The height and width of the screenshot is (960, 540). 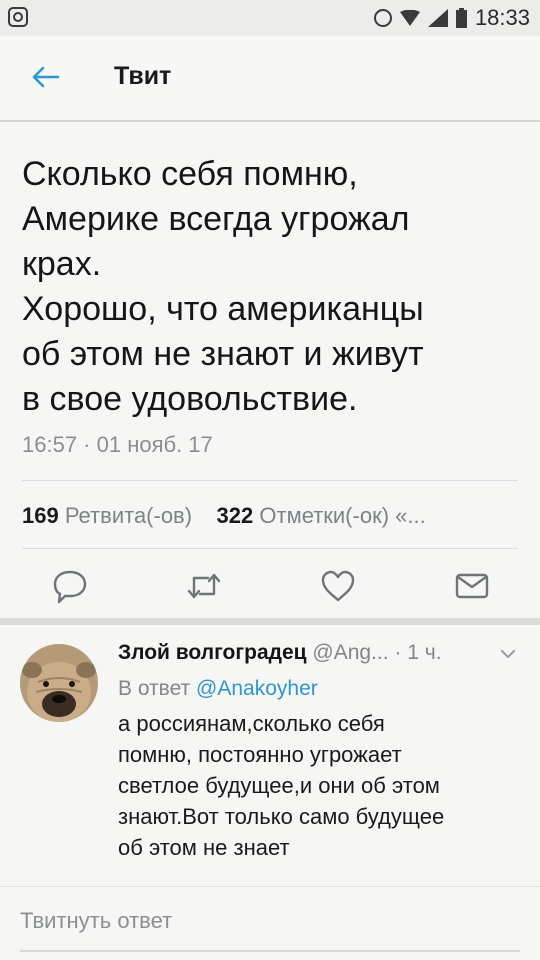 I want to click on tweet-text-line: об этом не знают и живут, so click(x=223, y=354).